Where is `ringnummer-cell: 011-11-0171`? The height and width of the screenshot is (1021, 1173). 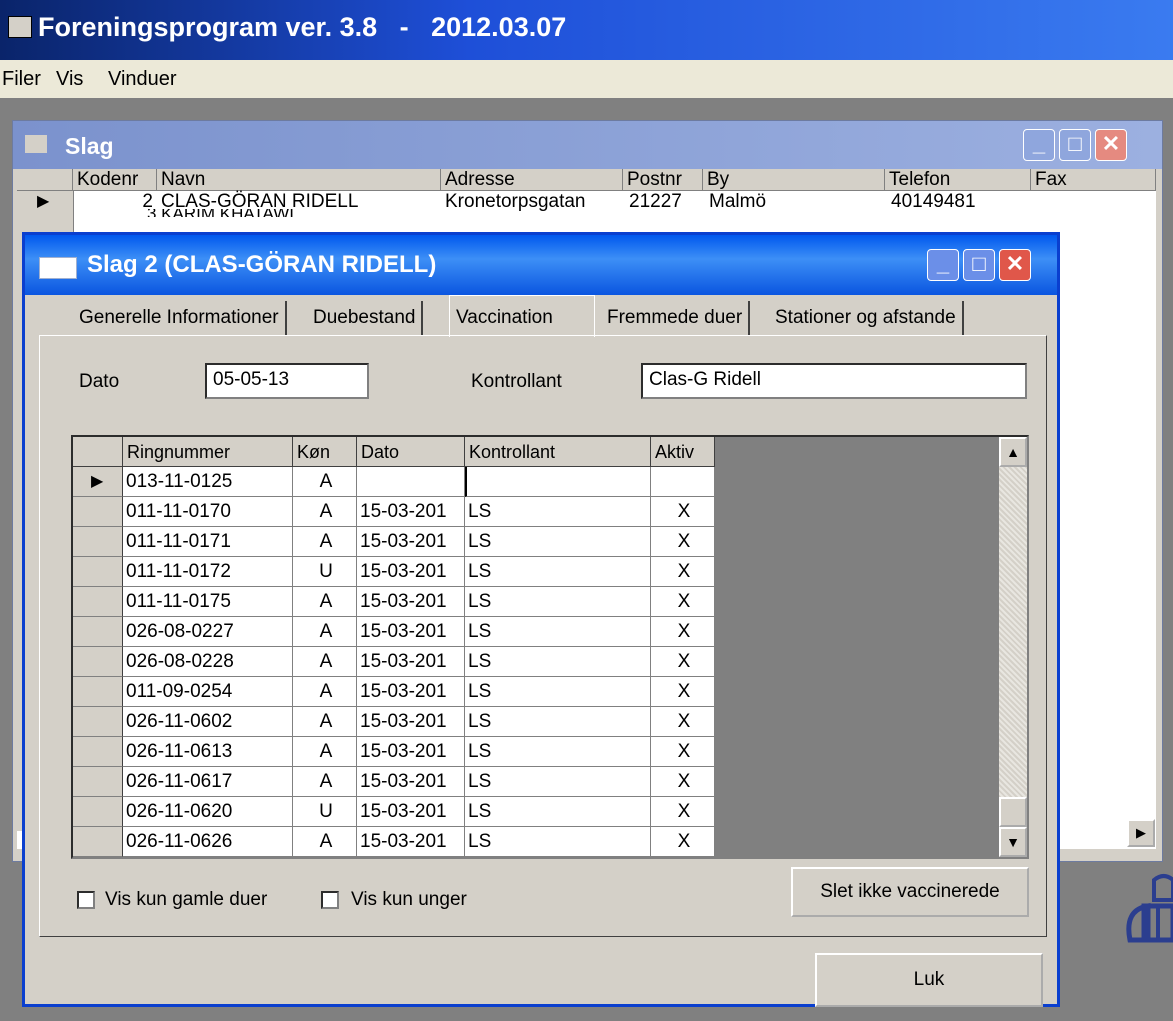
ringnummer-cell: 011-11-0171 is located at coordinates (208, 542).